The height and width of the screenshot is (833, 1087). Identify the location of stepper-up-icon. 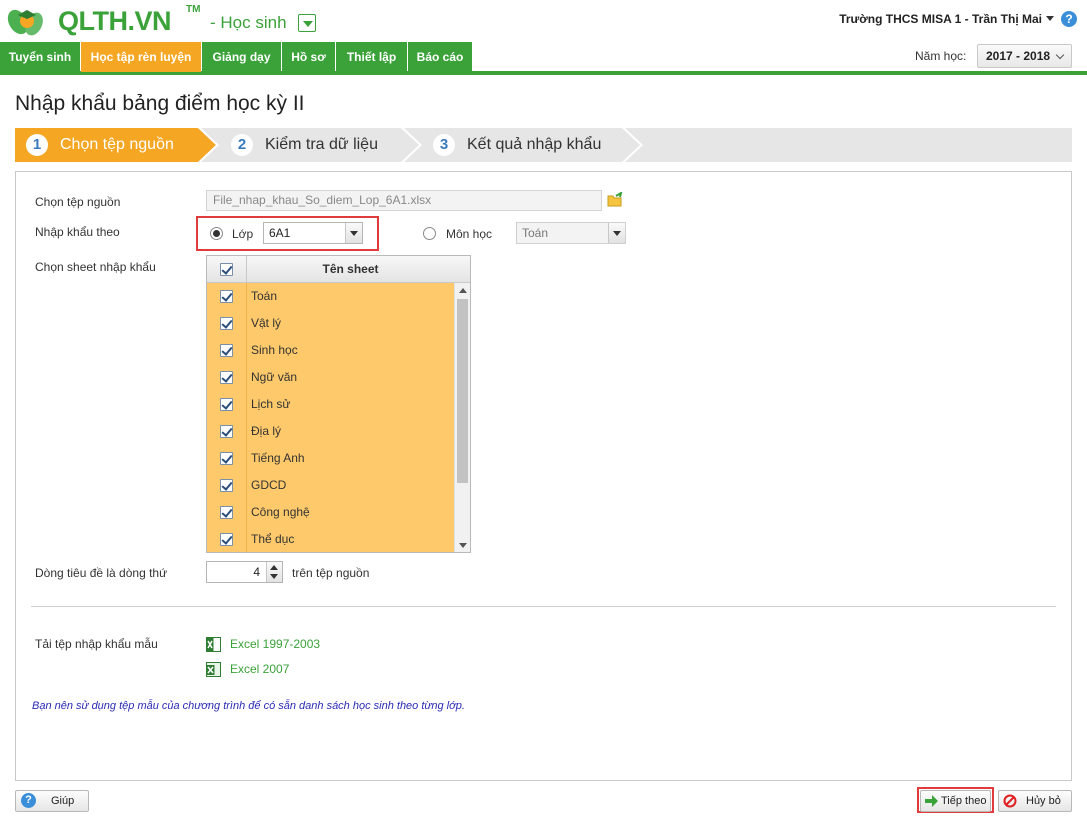
(274, 567).